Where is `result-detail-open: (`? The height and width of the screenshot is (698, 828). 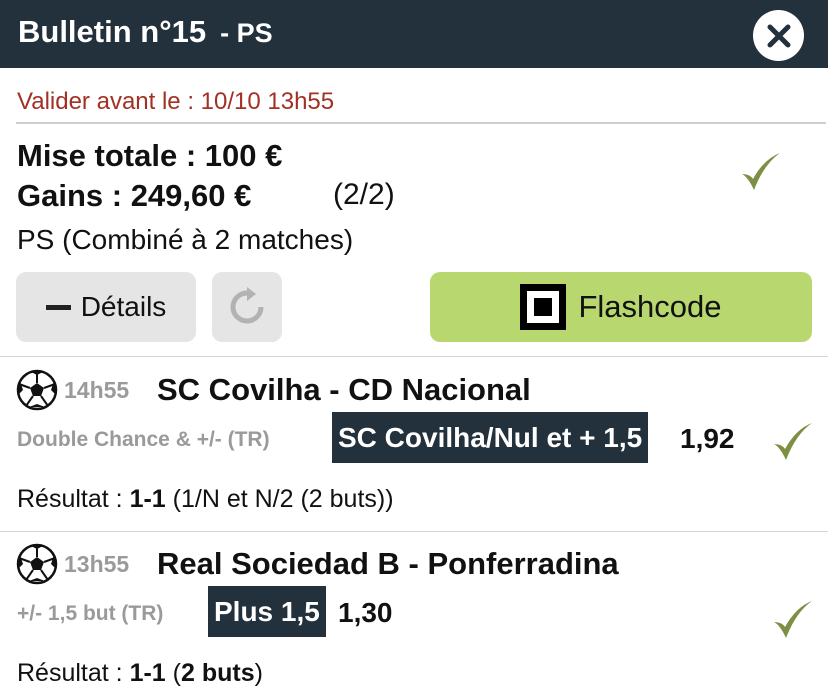 result-detail-open: ( is located at coordinates (176, 673).